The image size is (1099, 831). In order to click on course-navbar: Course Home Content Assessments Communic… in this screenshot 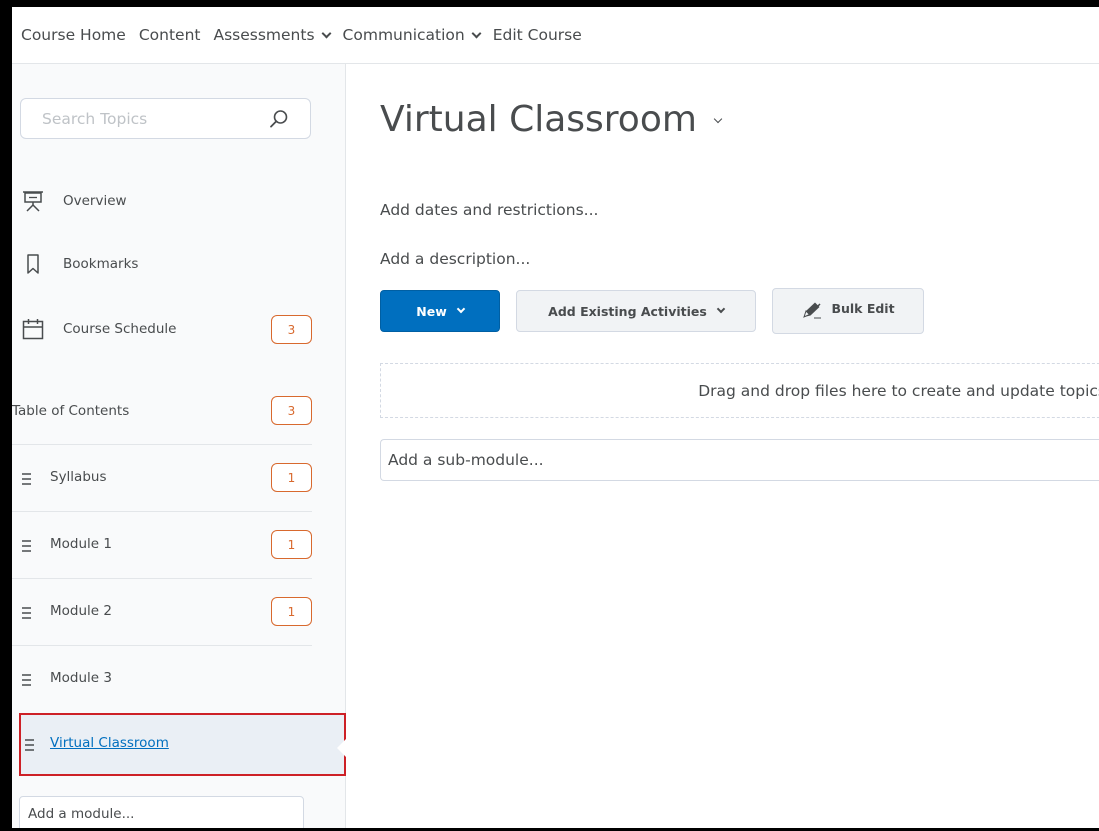, I will do `click(555, 35)`.